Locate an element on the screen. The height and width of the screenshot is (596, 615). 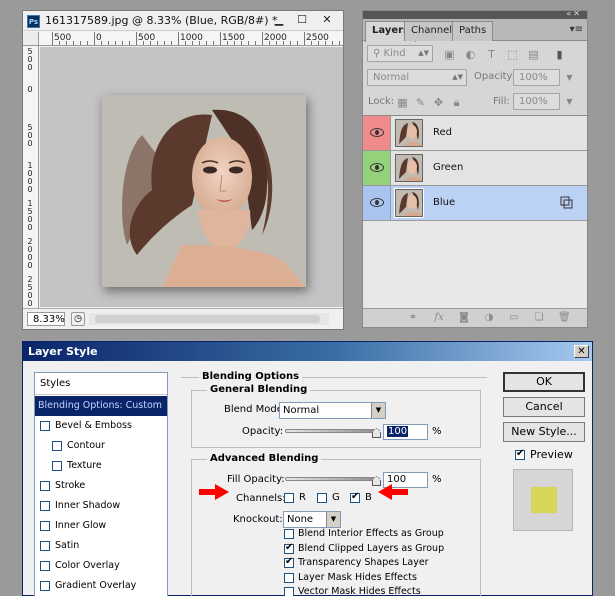
blend-row: Normal ▲▼ Opacity: 100% ▼ is located at coordinates (475, 80).